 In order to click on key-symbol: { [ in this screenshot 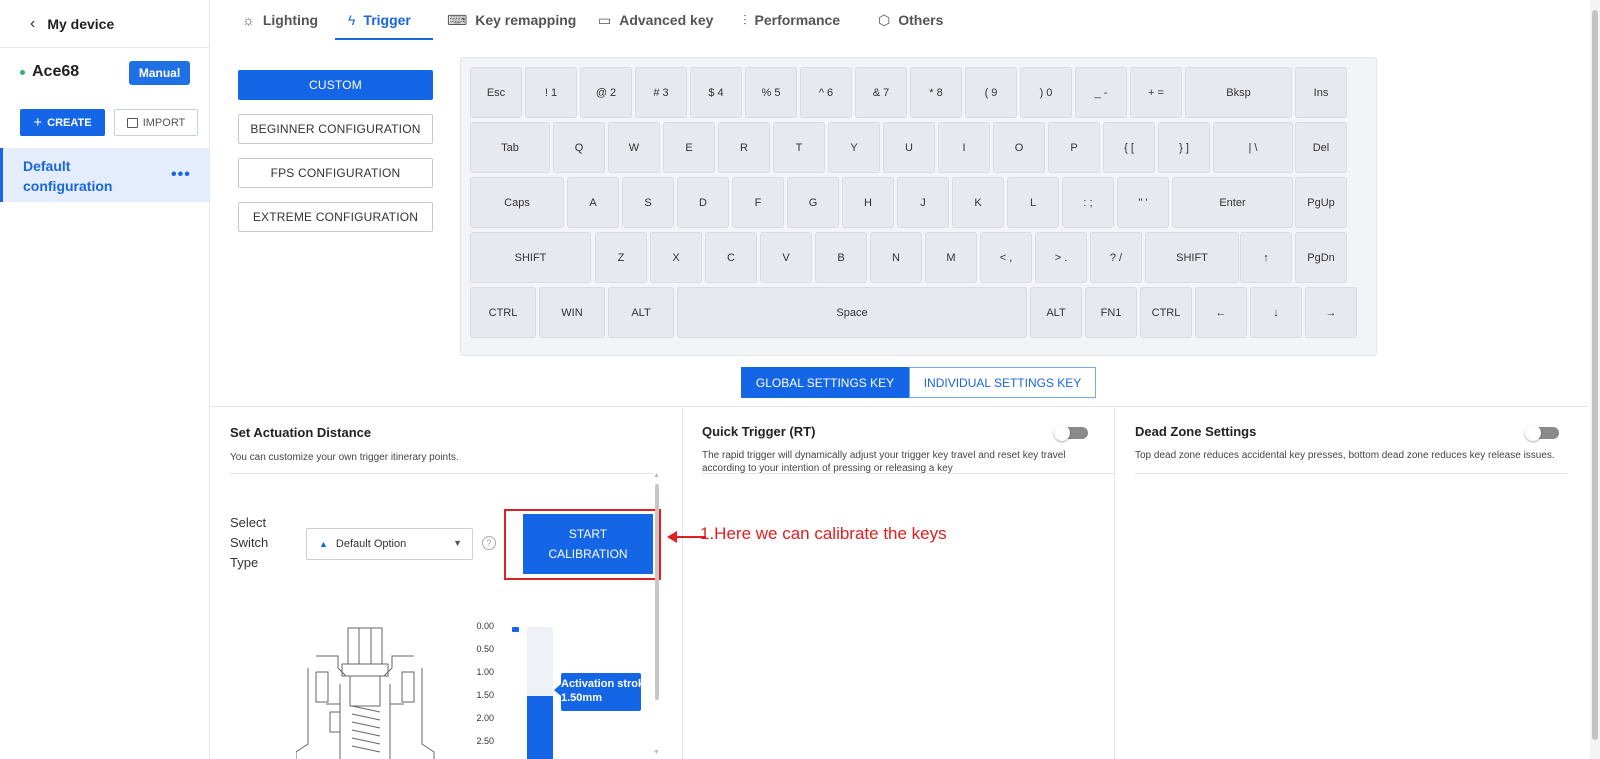, I will do `click(1129, 147)`.